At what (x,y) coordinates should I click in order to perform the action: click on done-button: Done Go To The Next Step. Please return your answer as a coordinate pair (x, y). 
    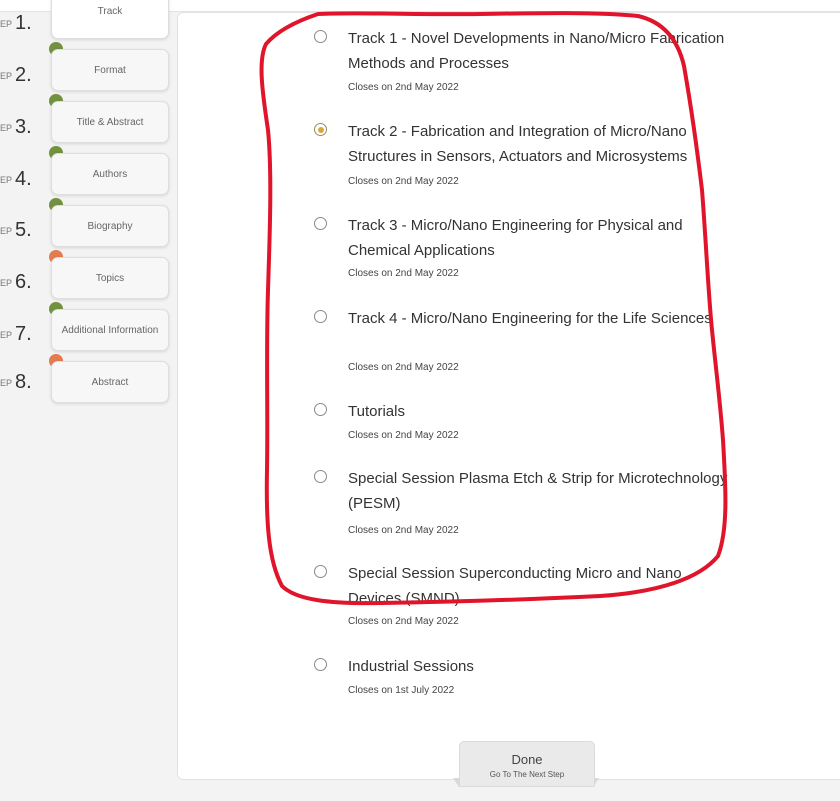
    Looking at the image, I should click on (527, 764).